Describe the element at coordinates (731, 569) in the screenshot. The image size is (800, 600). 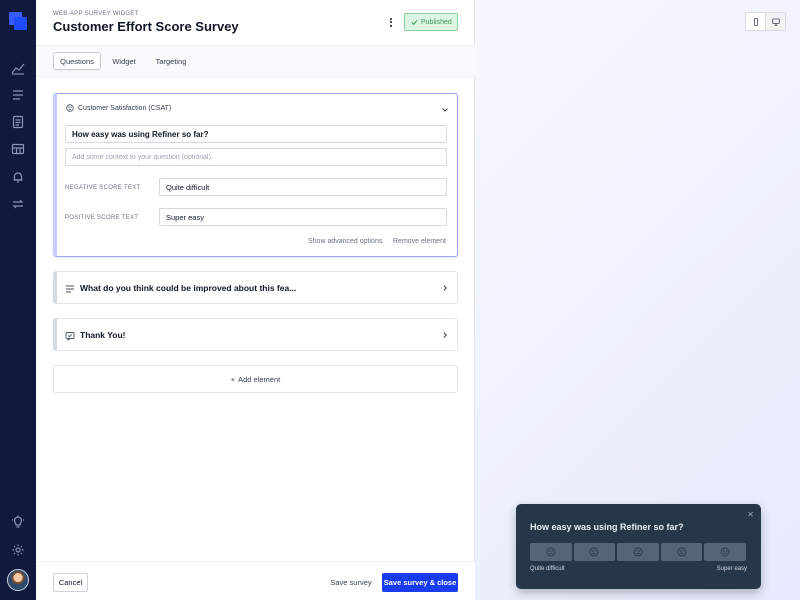
I see `scale-high-label: Super easy` at that location.